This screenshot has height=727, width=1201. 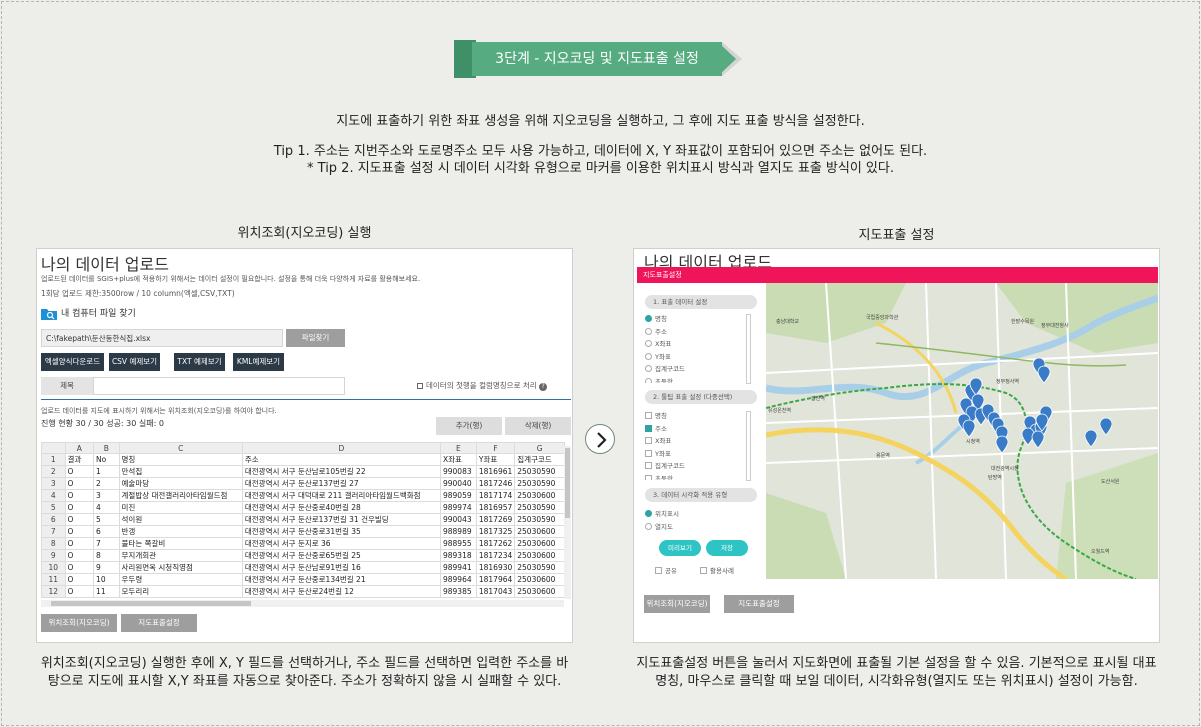 What do you see at coordinates (341, 555) in the screenshot?
I see `table-cell: 대전광역시 서구 둔산중로65번길 25` at bounding box center [341, 555].